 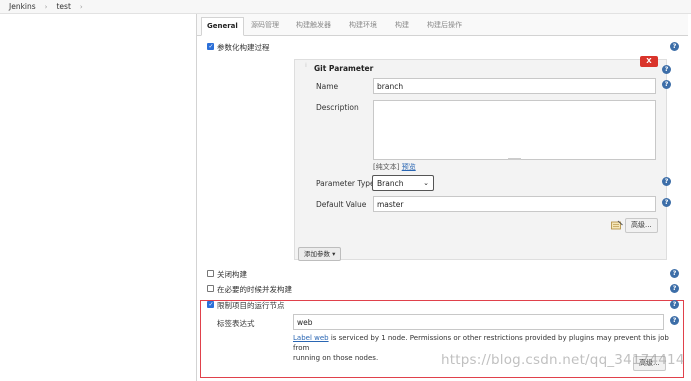 I want to click on notepad-icon, so click(x=617, y=225).